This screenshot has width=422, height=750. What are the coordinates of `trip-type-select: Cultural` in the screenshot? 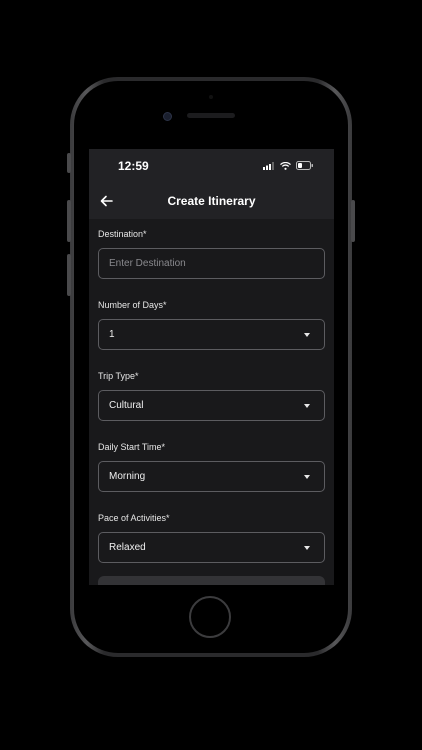 It's located at (211, 405).